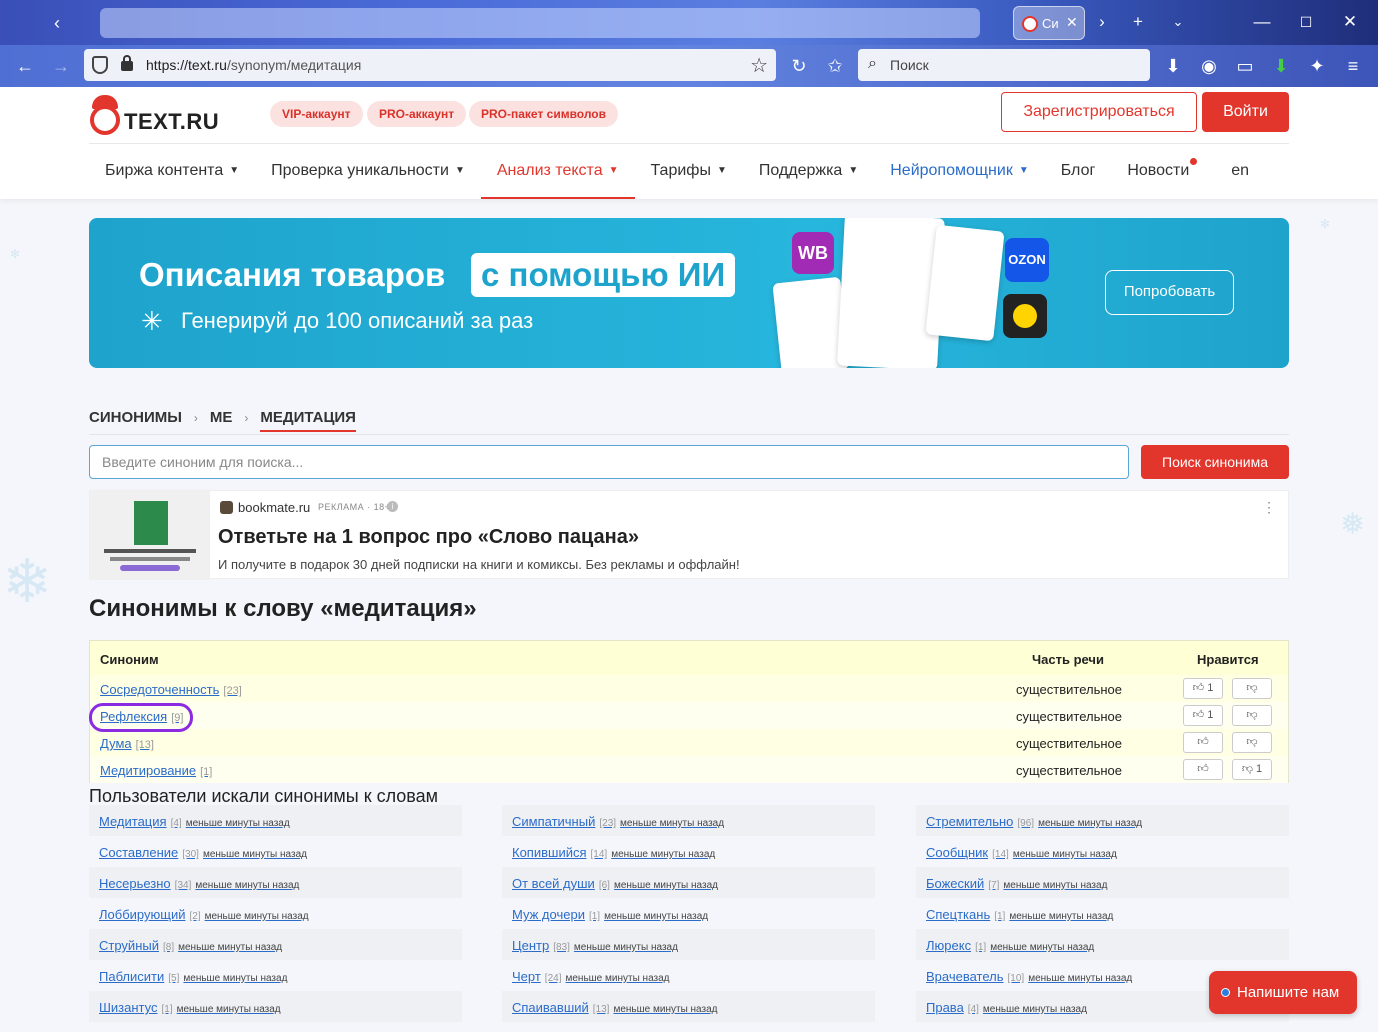 This screenshot has height=1032, width=1378. Describe the element at coordinates (430, 65) in the screenshot. I see `address-bar: https://text.ru/synonym/медитация ☆` at that location.